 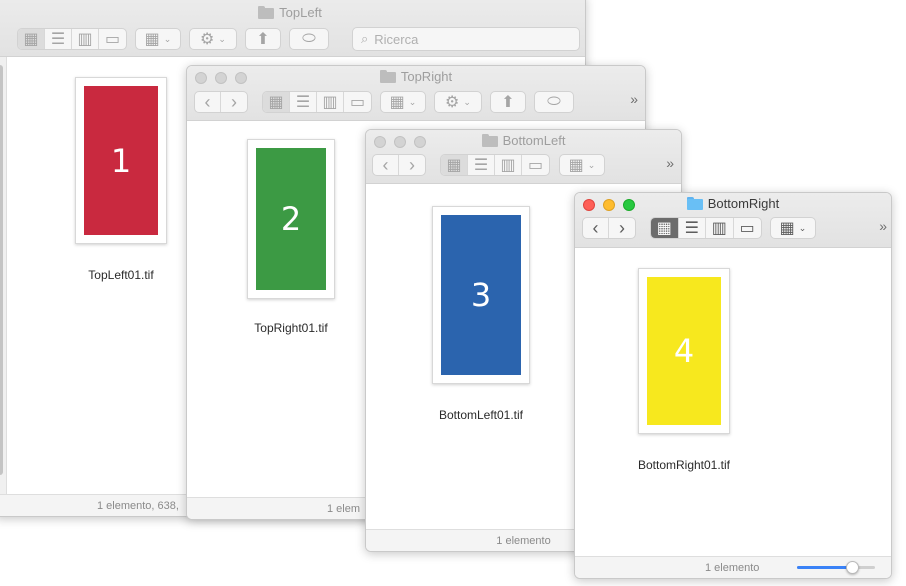 I want to click on slider-fill, so click(x=824, y=567).